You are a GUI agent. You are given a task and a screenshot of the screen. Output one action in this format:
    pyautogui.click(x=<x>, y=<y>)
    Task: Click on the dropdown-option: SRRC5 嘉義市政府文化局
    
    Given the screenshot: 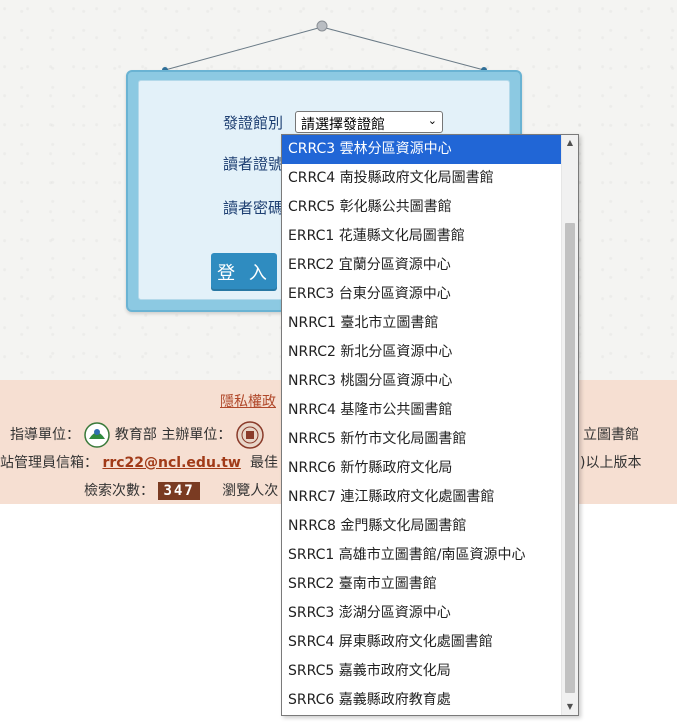 What is the action you would take?
    pyautogui.click(x=422, y=671)
    